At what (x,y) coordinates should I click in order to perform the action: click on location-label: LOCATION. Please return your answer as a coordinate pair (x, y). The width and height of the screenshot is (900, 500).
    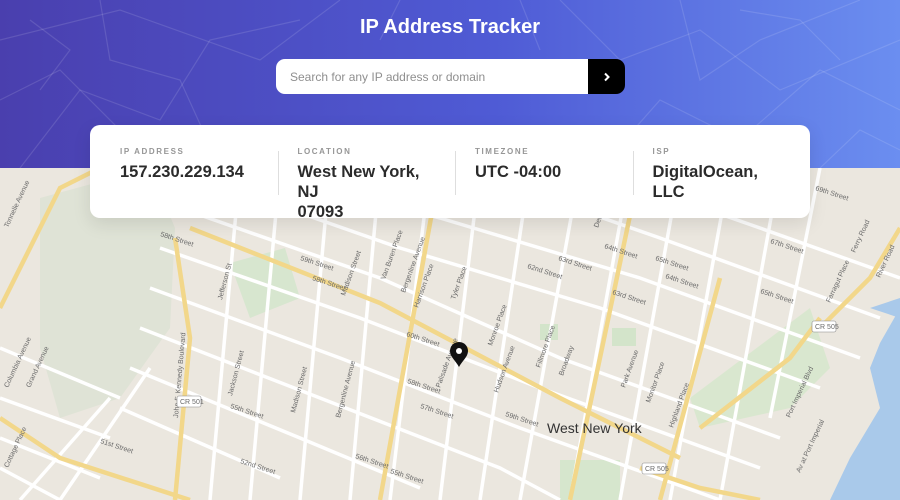
    Looking at the image, I should click on (324, 151).